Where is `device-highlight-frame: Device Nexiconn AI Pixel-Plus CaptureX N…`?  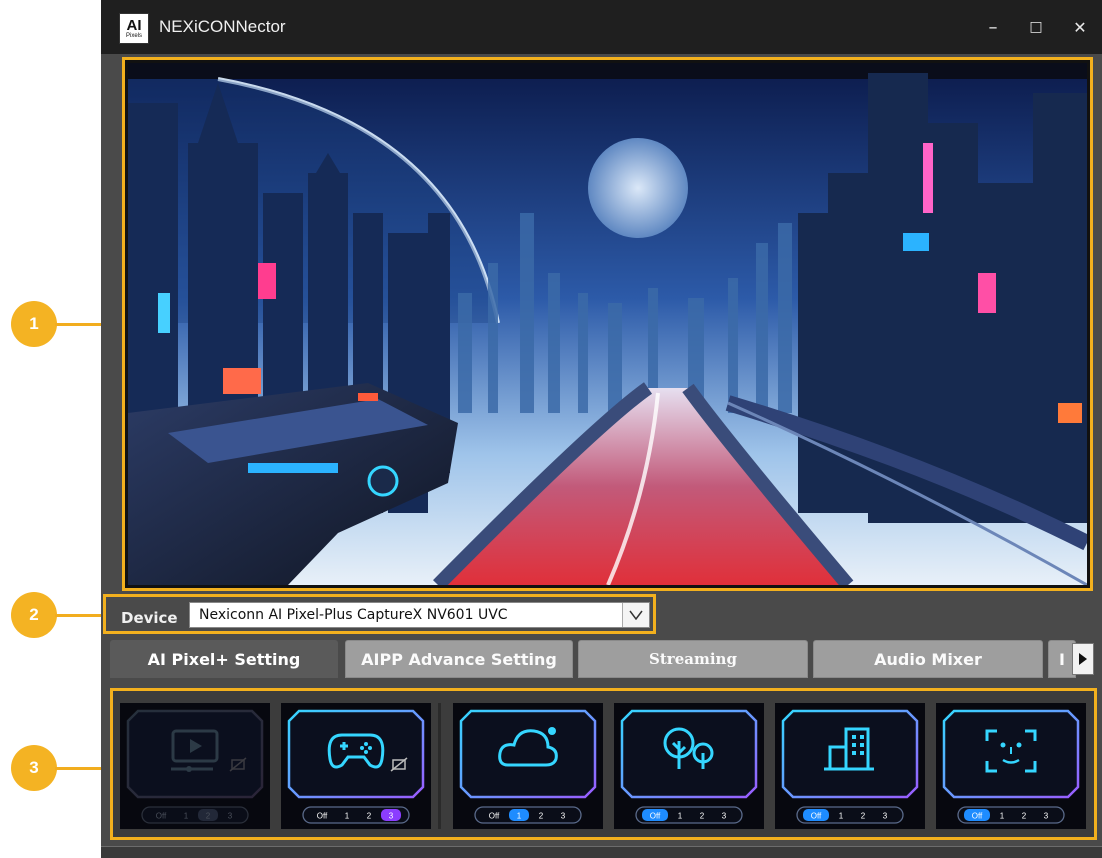
device-highlight-frame: Device Nexiconn AI Pixel-Plus CaptureX N… is located at coordinates (379, 614).